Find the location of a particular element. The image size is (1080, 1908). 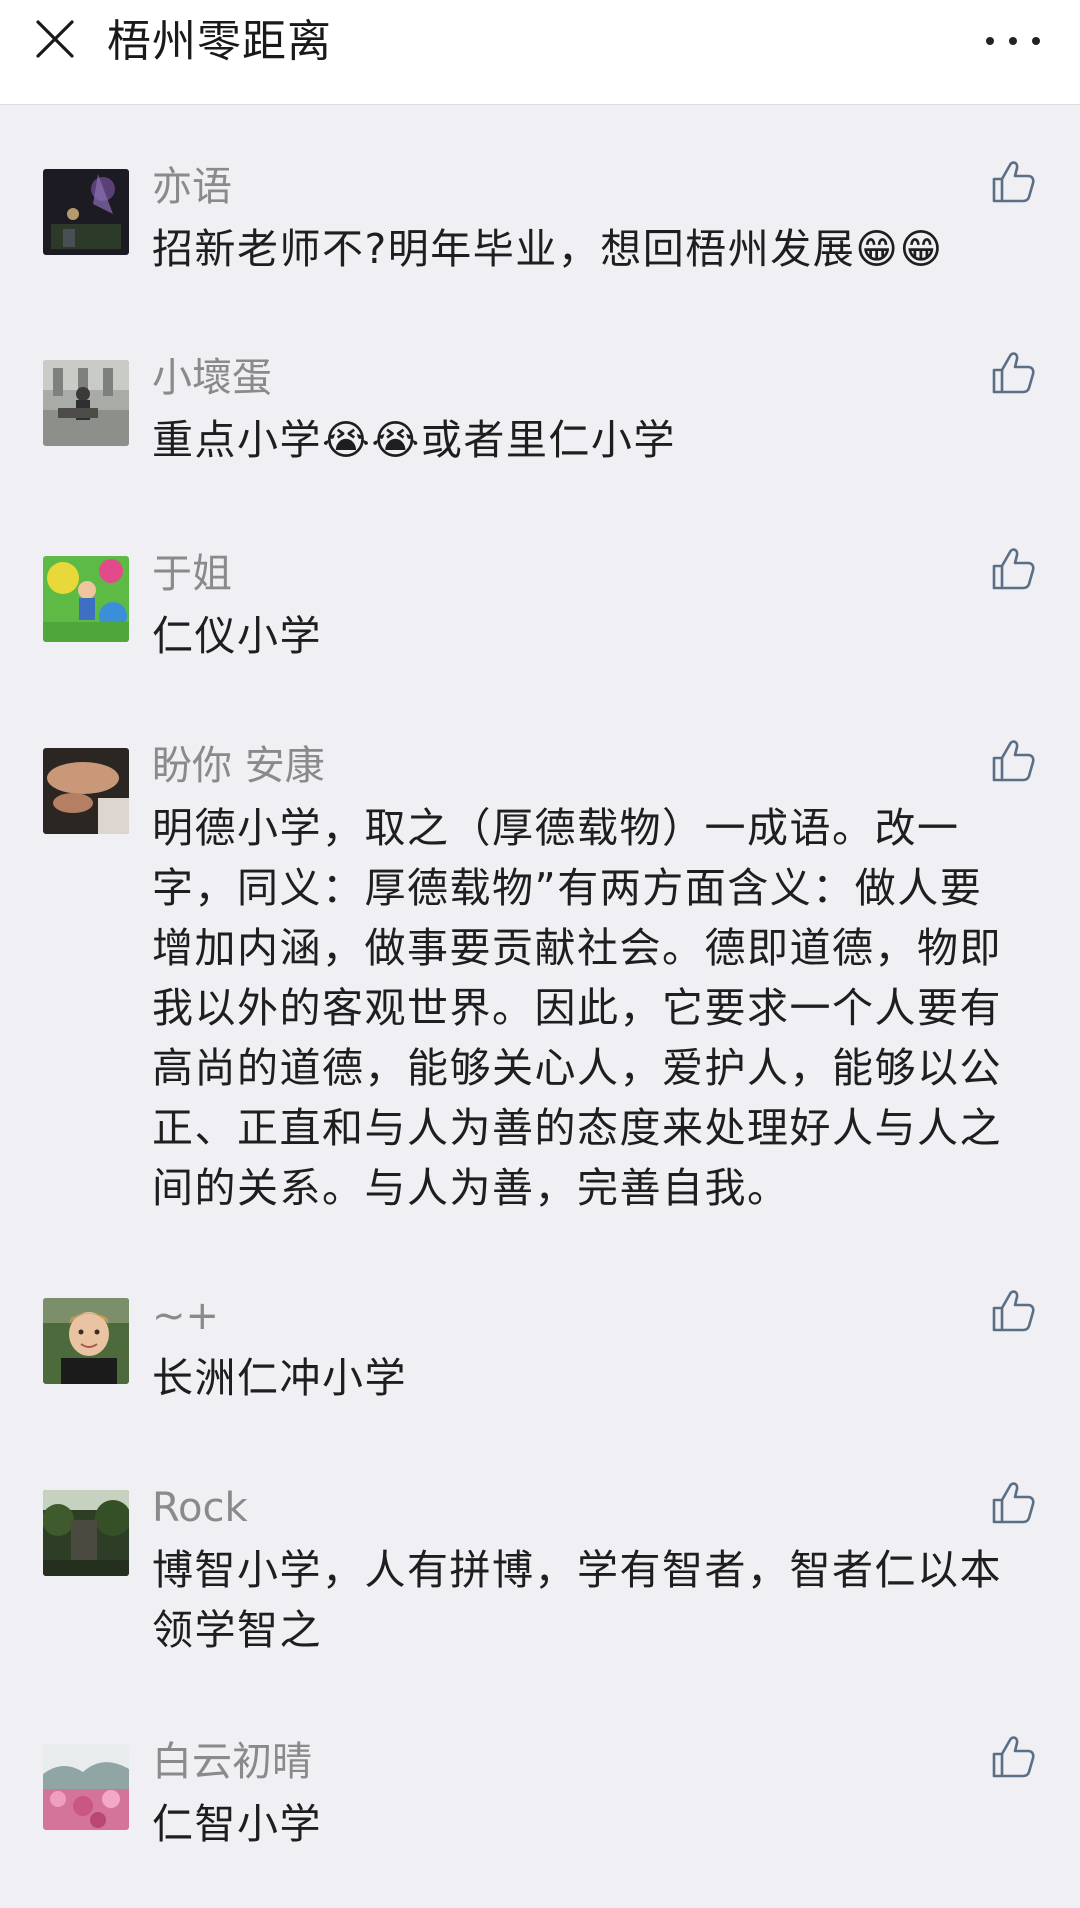

comment-text: 博智小学，人有拼博，学有智者，智者仁以本领学智之 is located at coordinates (577, 1600).